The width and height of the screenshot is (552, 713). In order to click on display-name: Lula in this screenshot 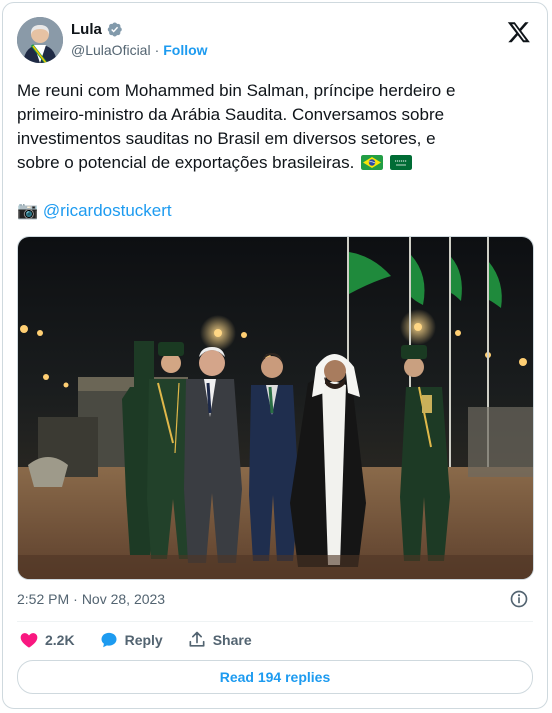, I will do `click(86, 29)`.